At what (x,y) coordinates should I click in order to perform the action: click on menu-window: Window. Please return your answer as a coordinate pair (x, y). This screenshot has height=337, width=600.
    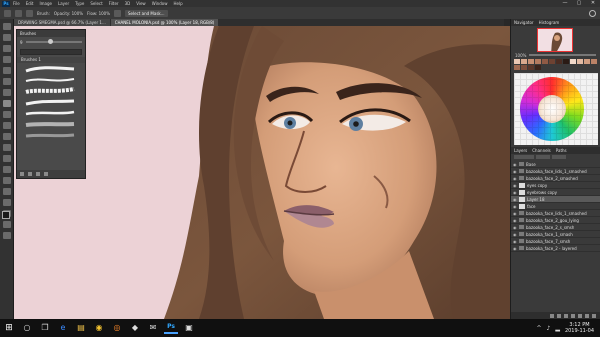
    Looking at the image, I should click on (160, 3).